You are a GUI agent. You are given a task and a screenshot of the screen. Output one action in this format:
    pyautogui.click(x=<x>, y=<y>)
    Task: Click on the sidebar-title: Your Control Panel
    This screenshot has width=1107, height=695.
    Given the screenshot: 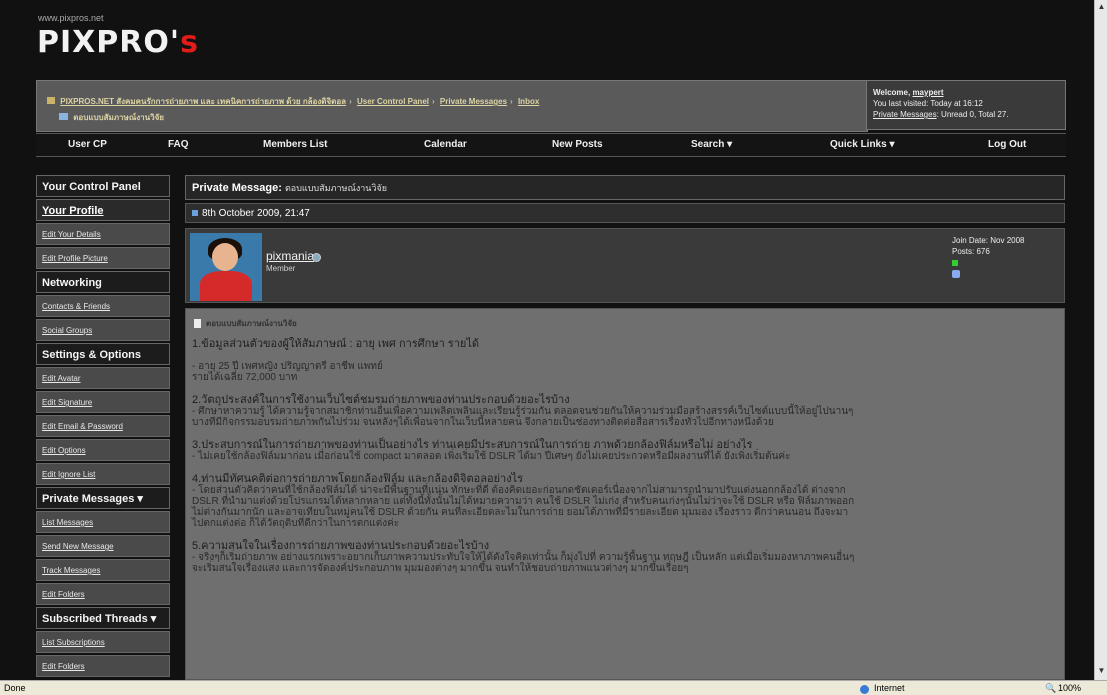 What is the action you would take?
    pyautogui.click(x=103, y=186)
    